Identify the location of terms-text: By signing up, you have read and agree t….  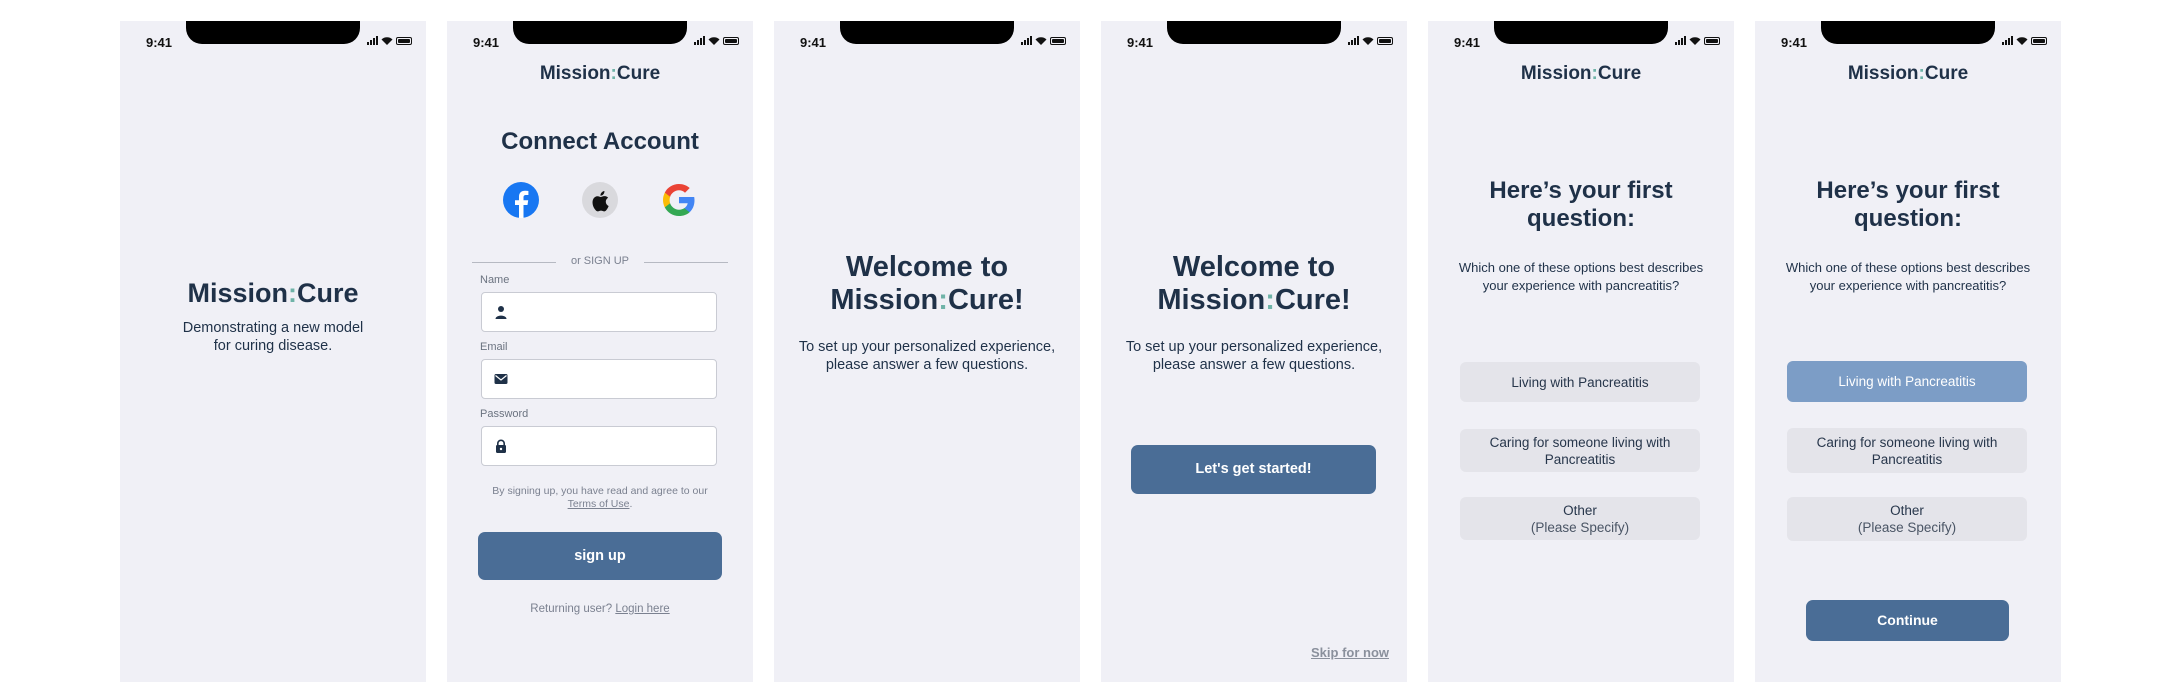
(600, 498).